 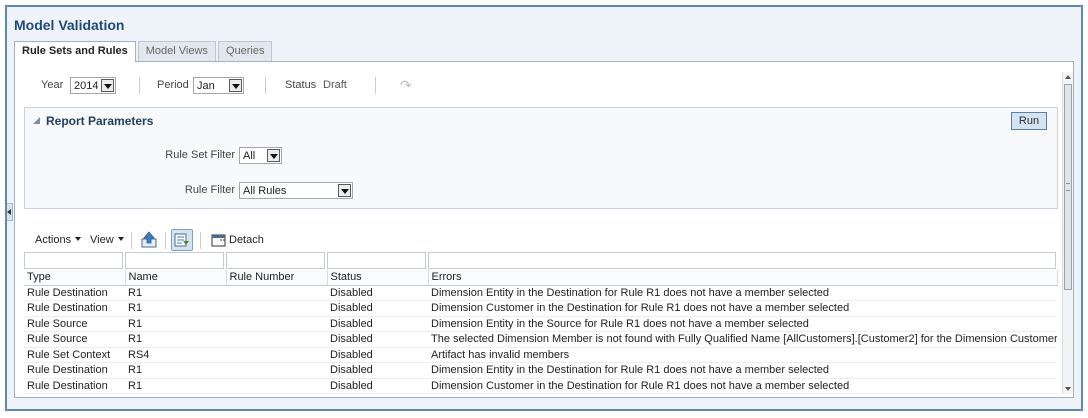 What do you see at coordinates (260, 155) in the screenshot?
I see `rule-set-filter-select: All` at bounding box center [260, 155].